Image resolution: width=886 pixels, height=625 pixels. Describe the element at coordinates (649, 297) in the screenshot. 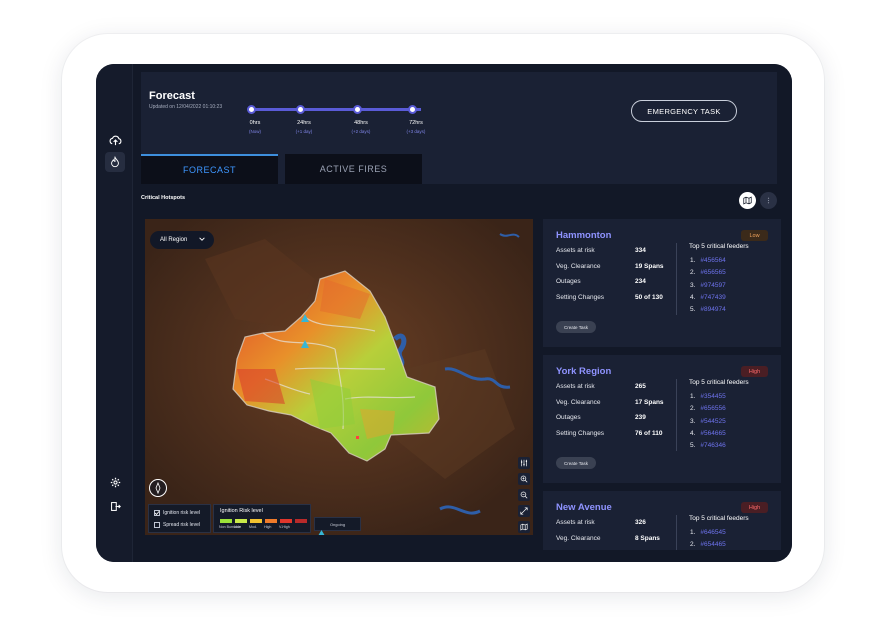

I see `metric-value: 50 of 130` at that location.